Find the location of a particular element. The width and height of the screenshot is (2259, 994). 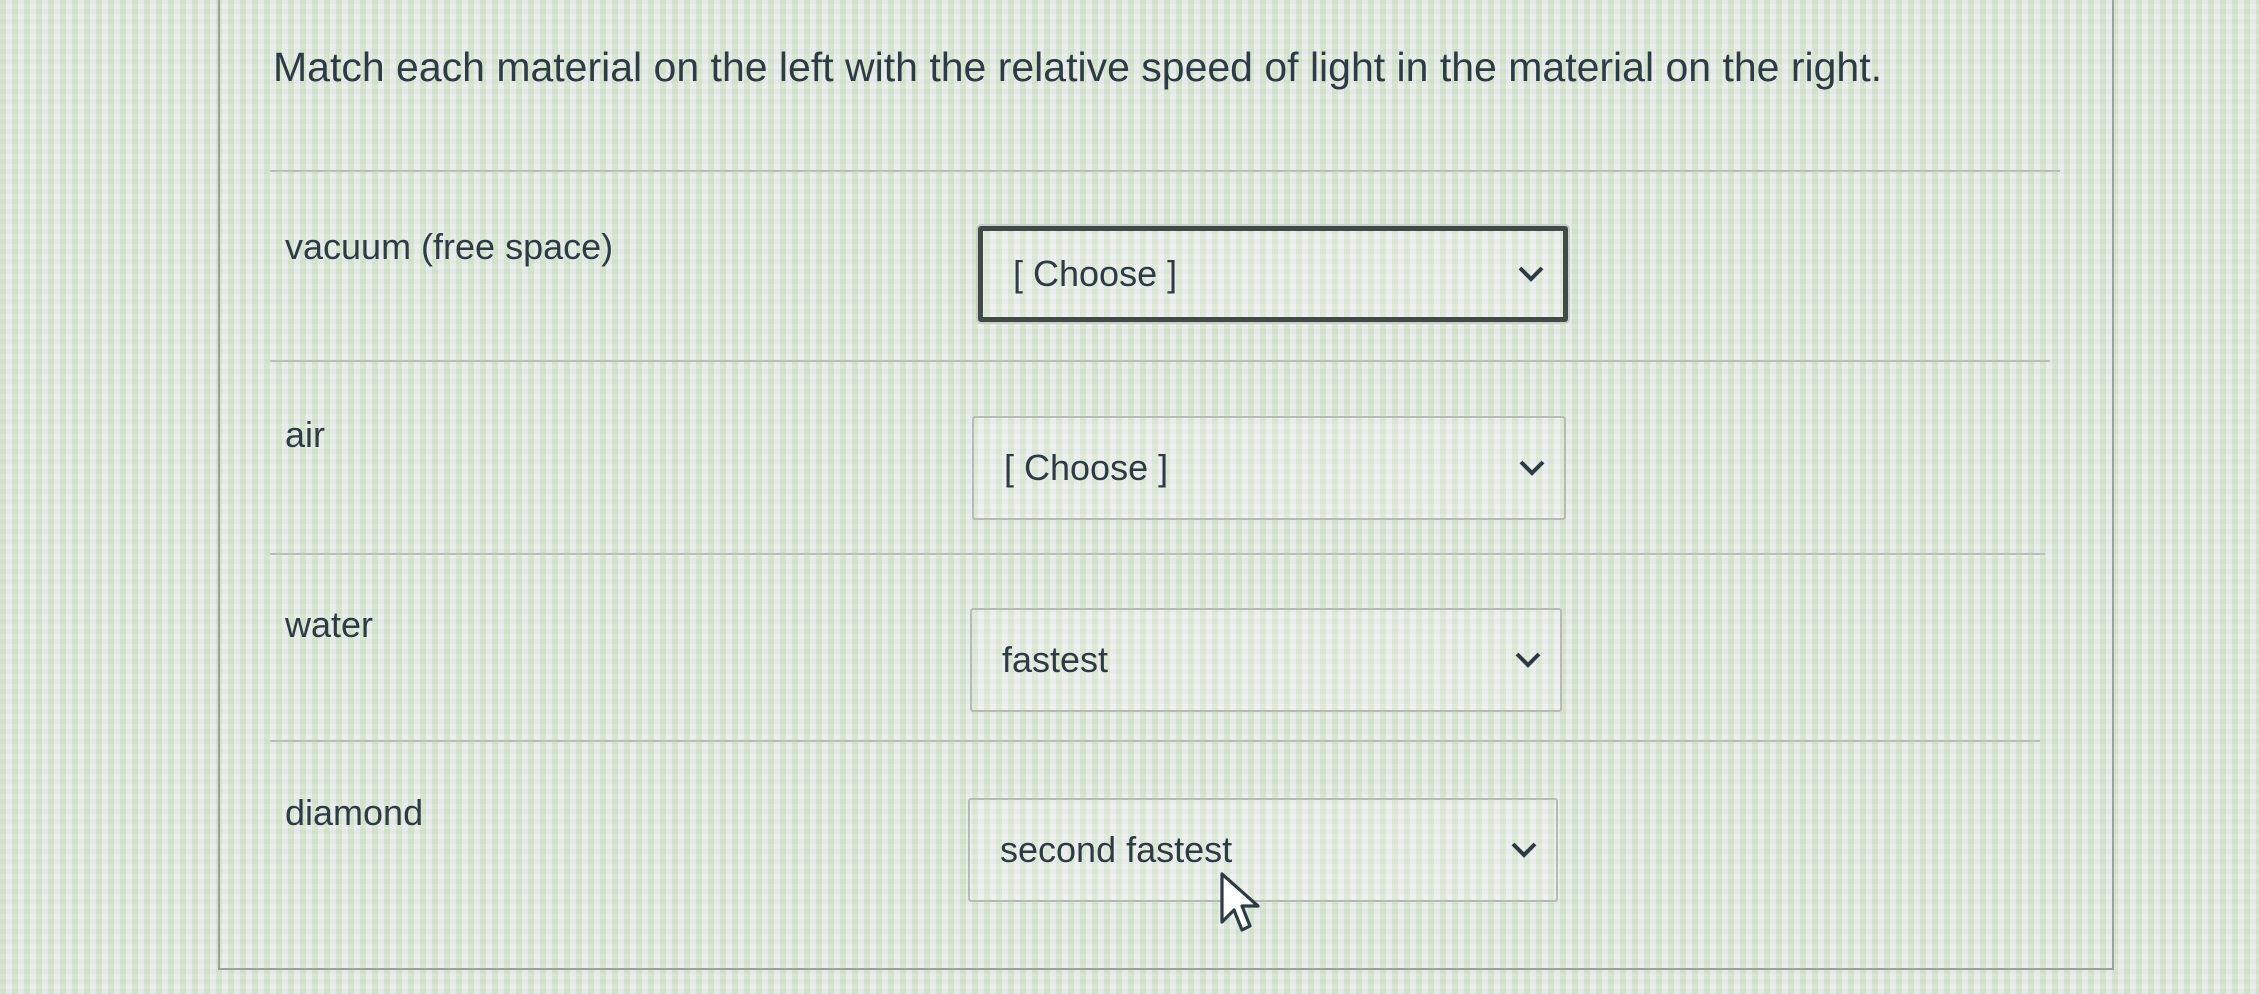

select-value: second fastest is located at coordinates (1116, 849).